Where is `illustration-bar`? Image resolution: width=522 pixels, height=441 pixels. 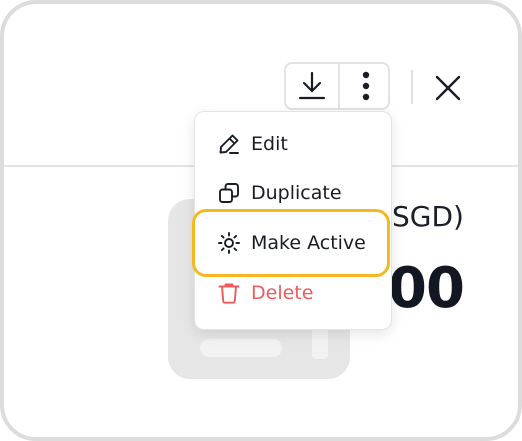
illustration-bar is located at coordinates (241, 348).